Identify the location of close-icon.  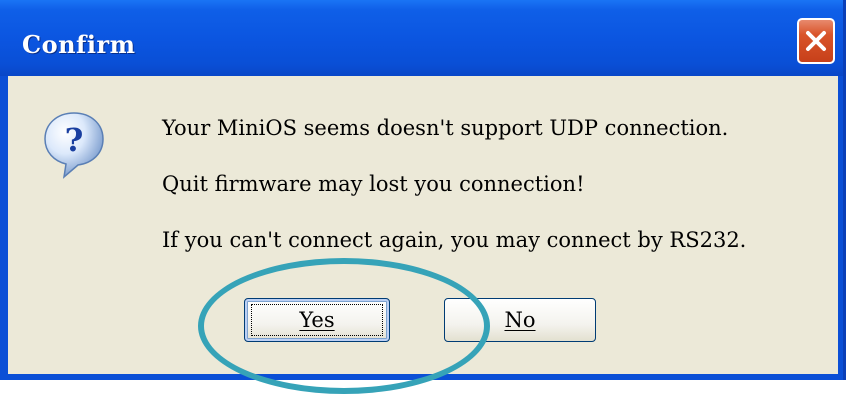
(816, 41).